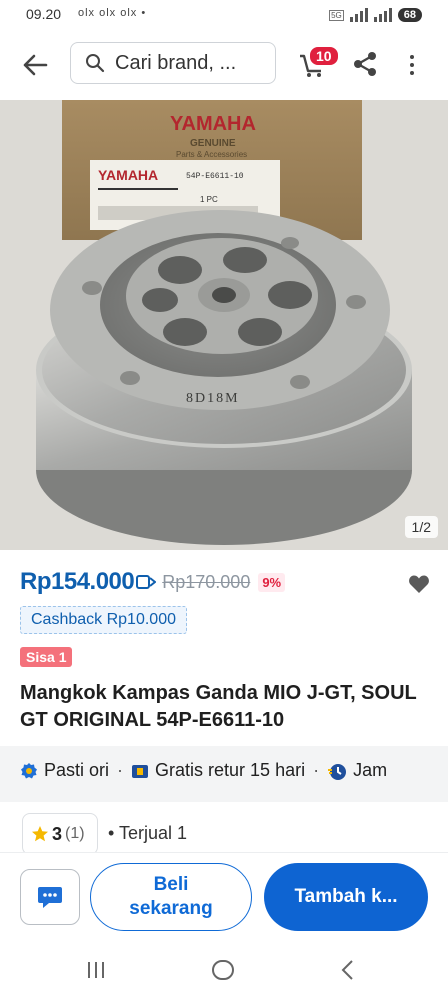 This screenshot has width=448, height=1000. Describe the element at coordinates (44, 14) in the screenshot. I see `status-time: 09.20` at that location.